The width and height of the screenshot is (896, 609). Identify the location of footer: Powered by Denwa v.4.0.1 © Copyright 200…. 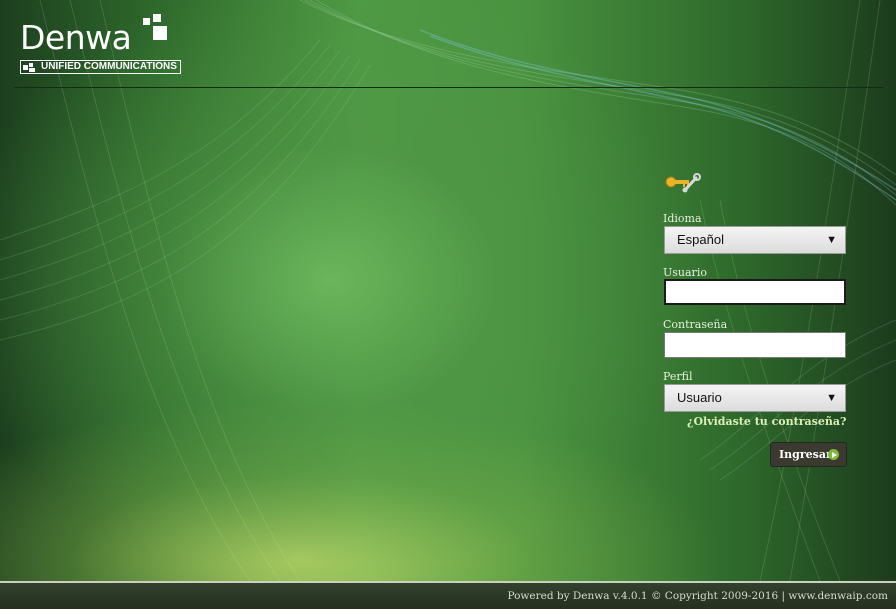
(448, 595).